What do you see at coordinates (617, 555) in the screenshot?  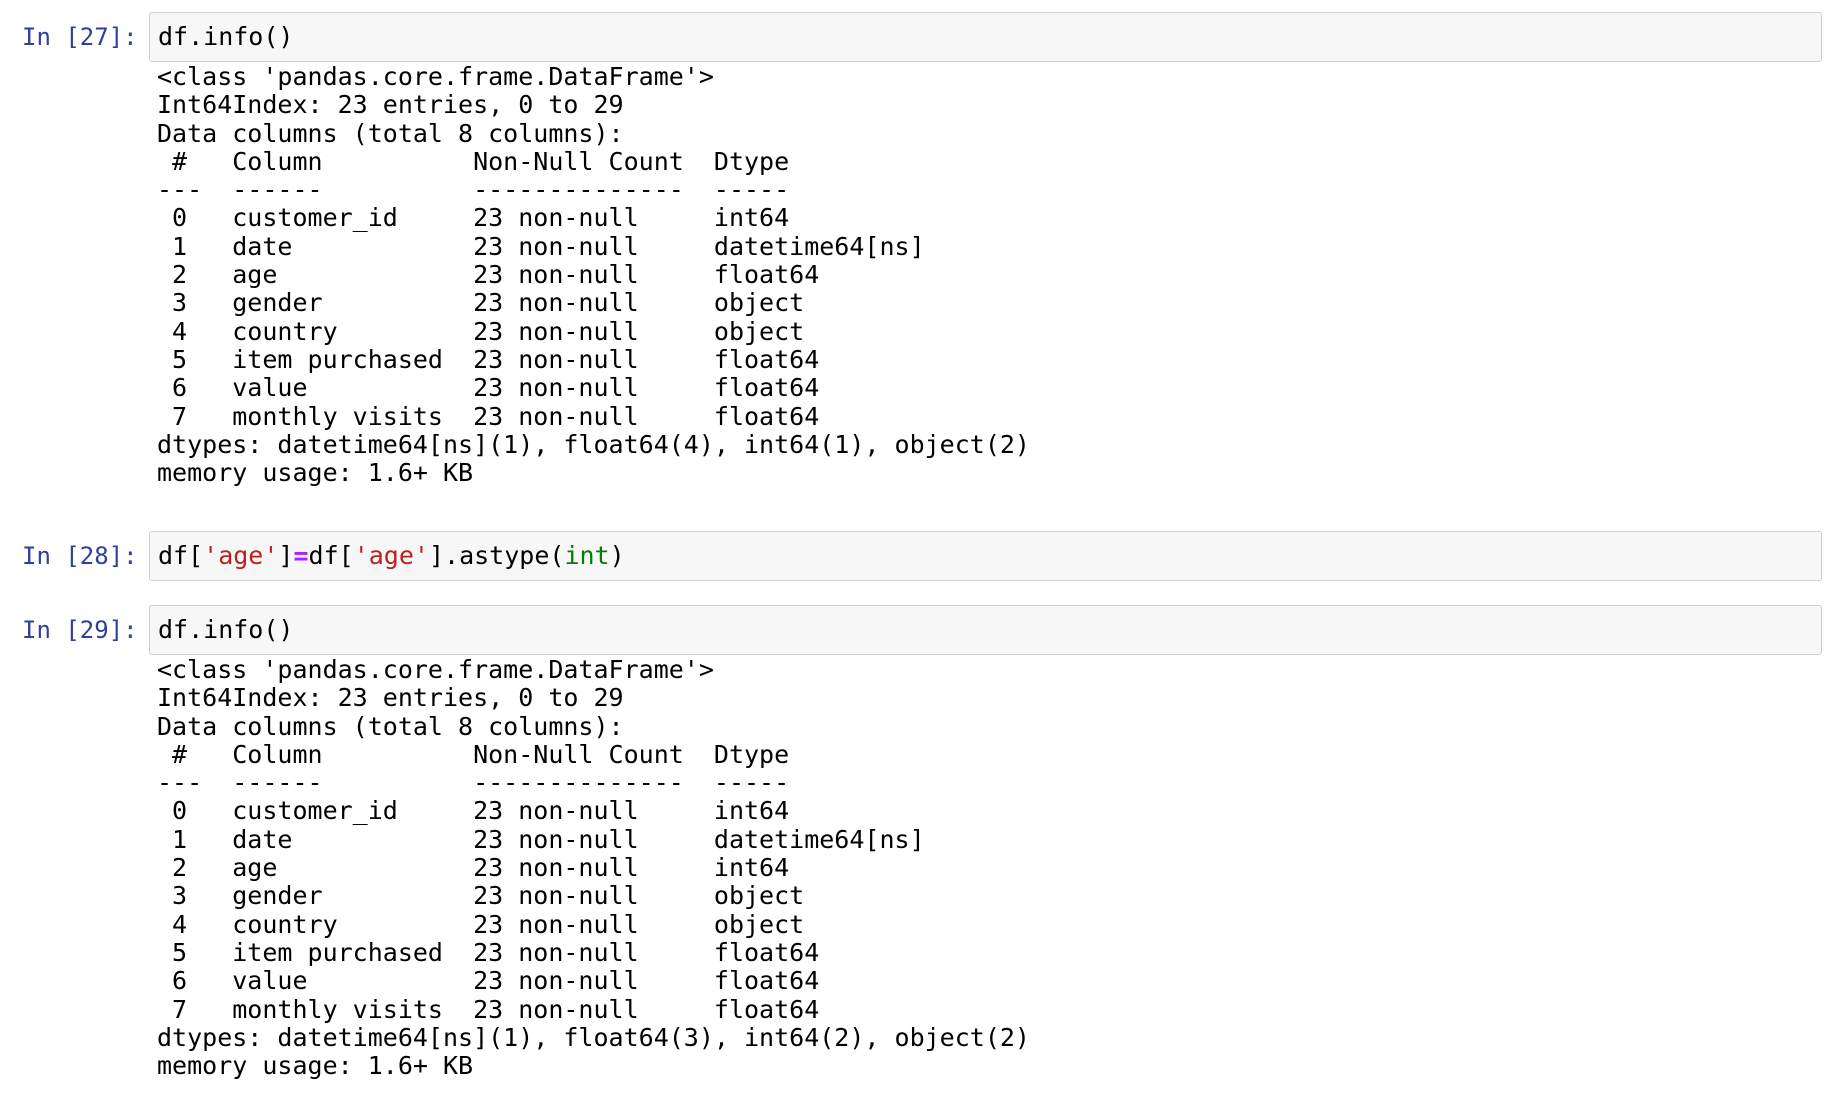 I see `code-token: )` at bounding box center [617, 555].